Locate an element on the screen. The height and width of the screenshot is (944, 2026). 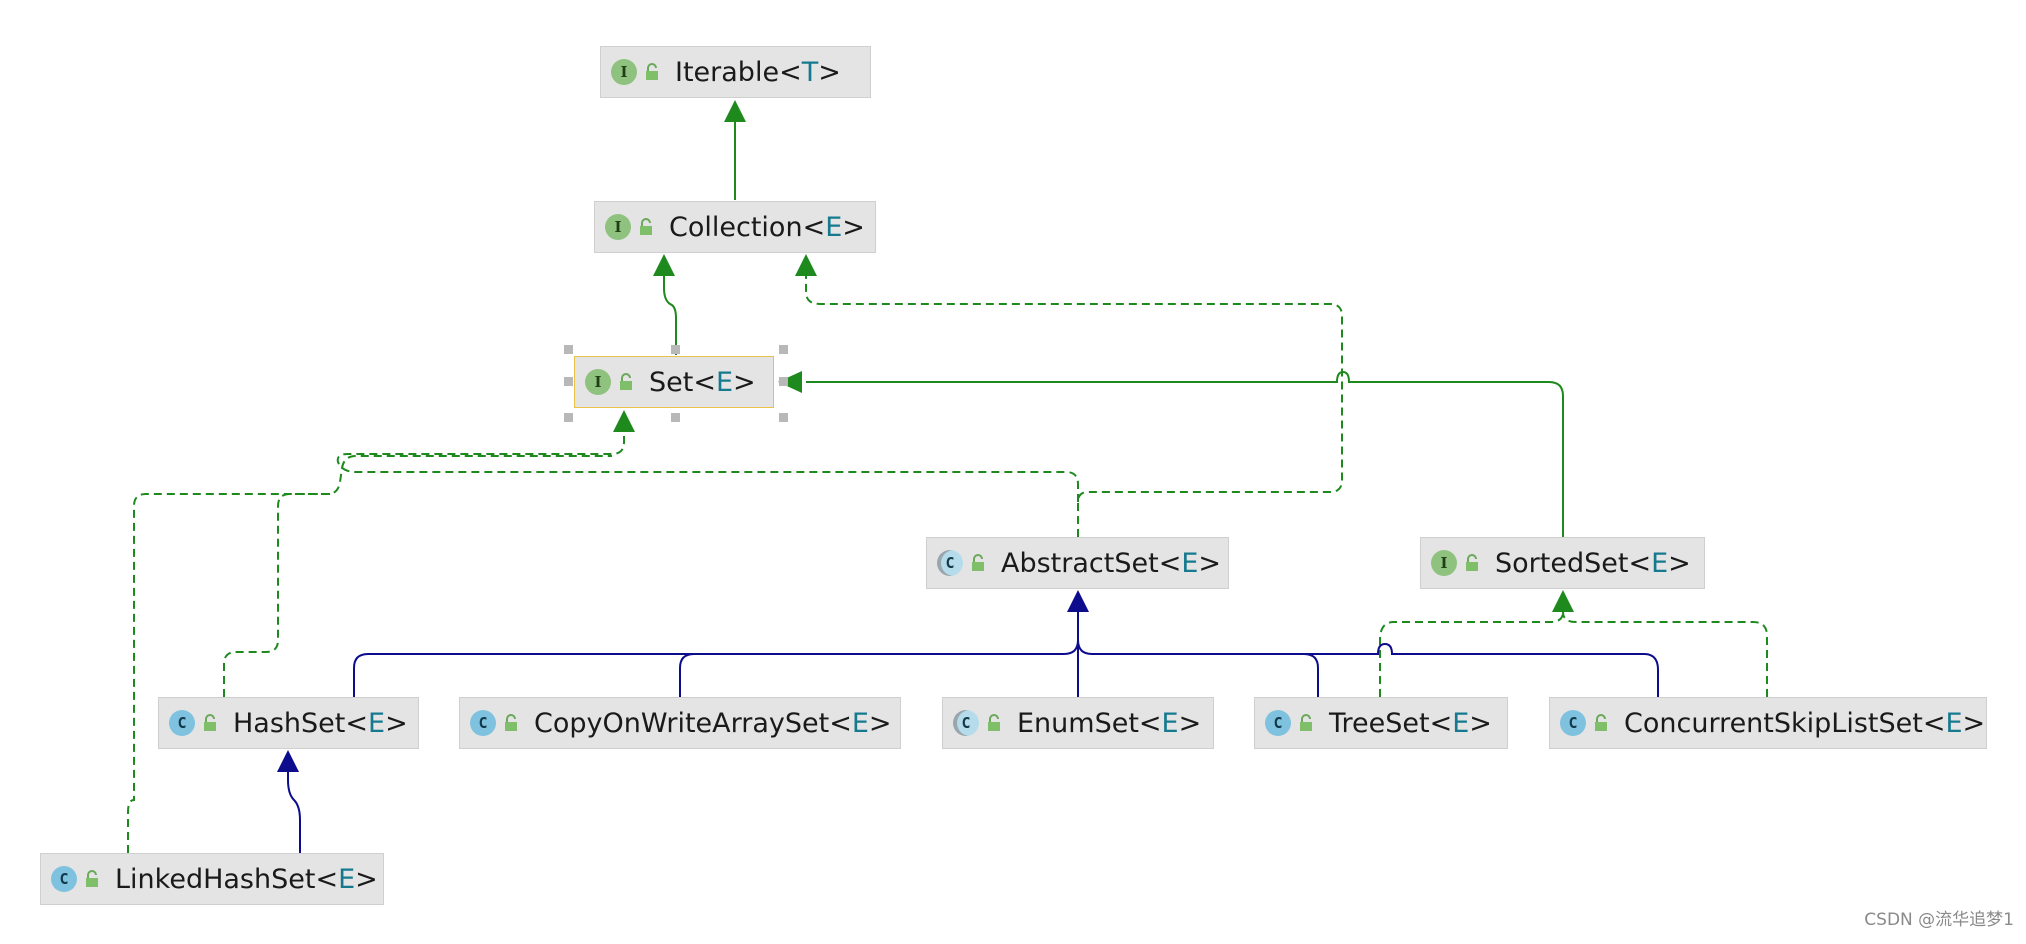
node-collection: I Collection<E> is located at coordinates (735, 227).